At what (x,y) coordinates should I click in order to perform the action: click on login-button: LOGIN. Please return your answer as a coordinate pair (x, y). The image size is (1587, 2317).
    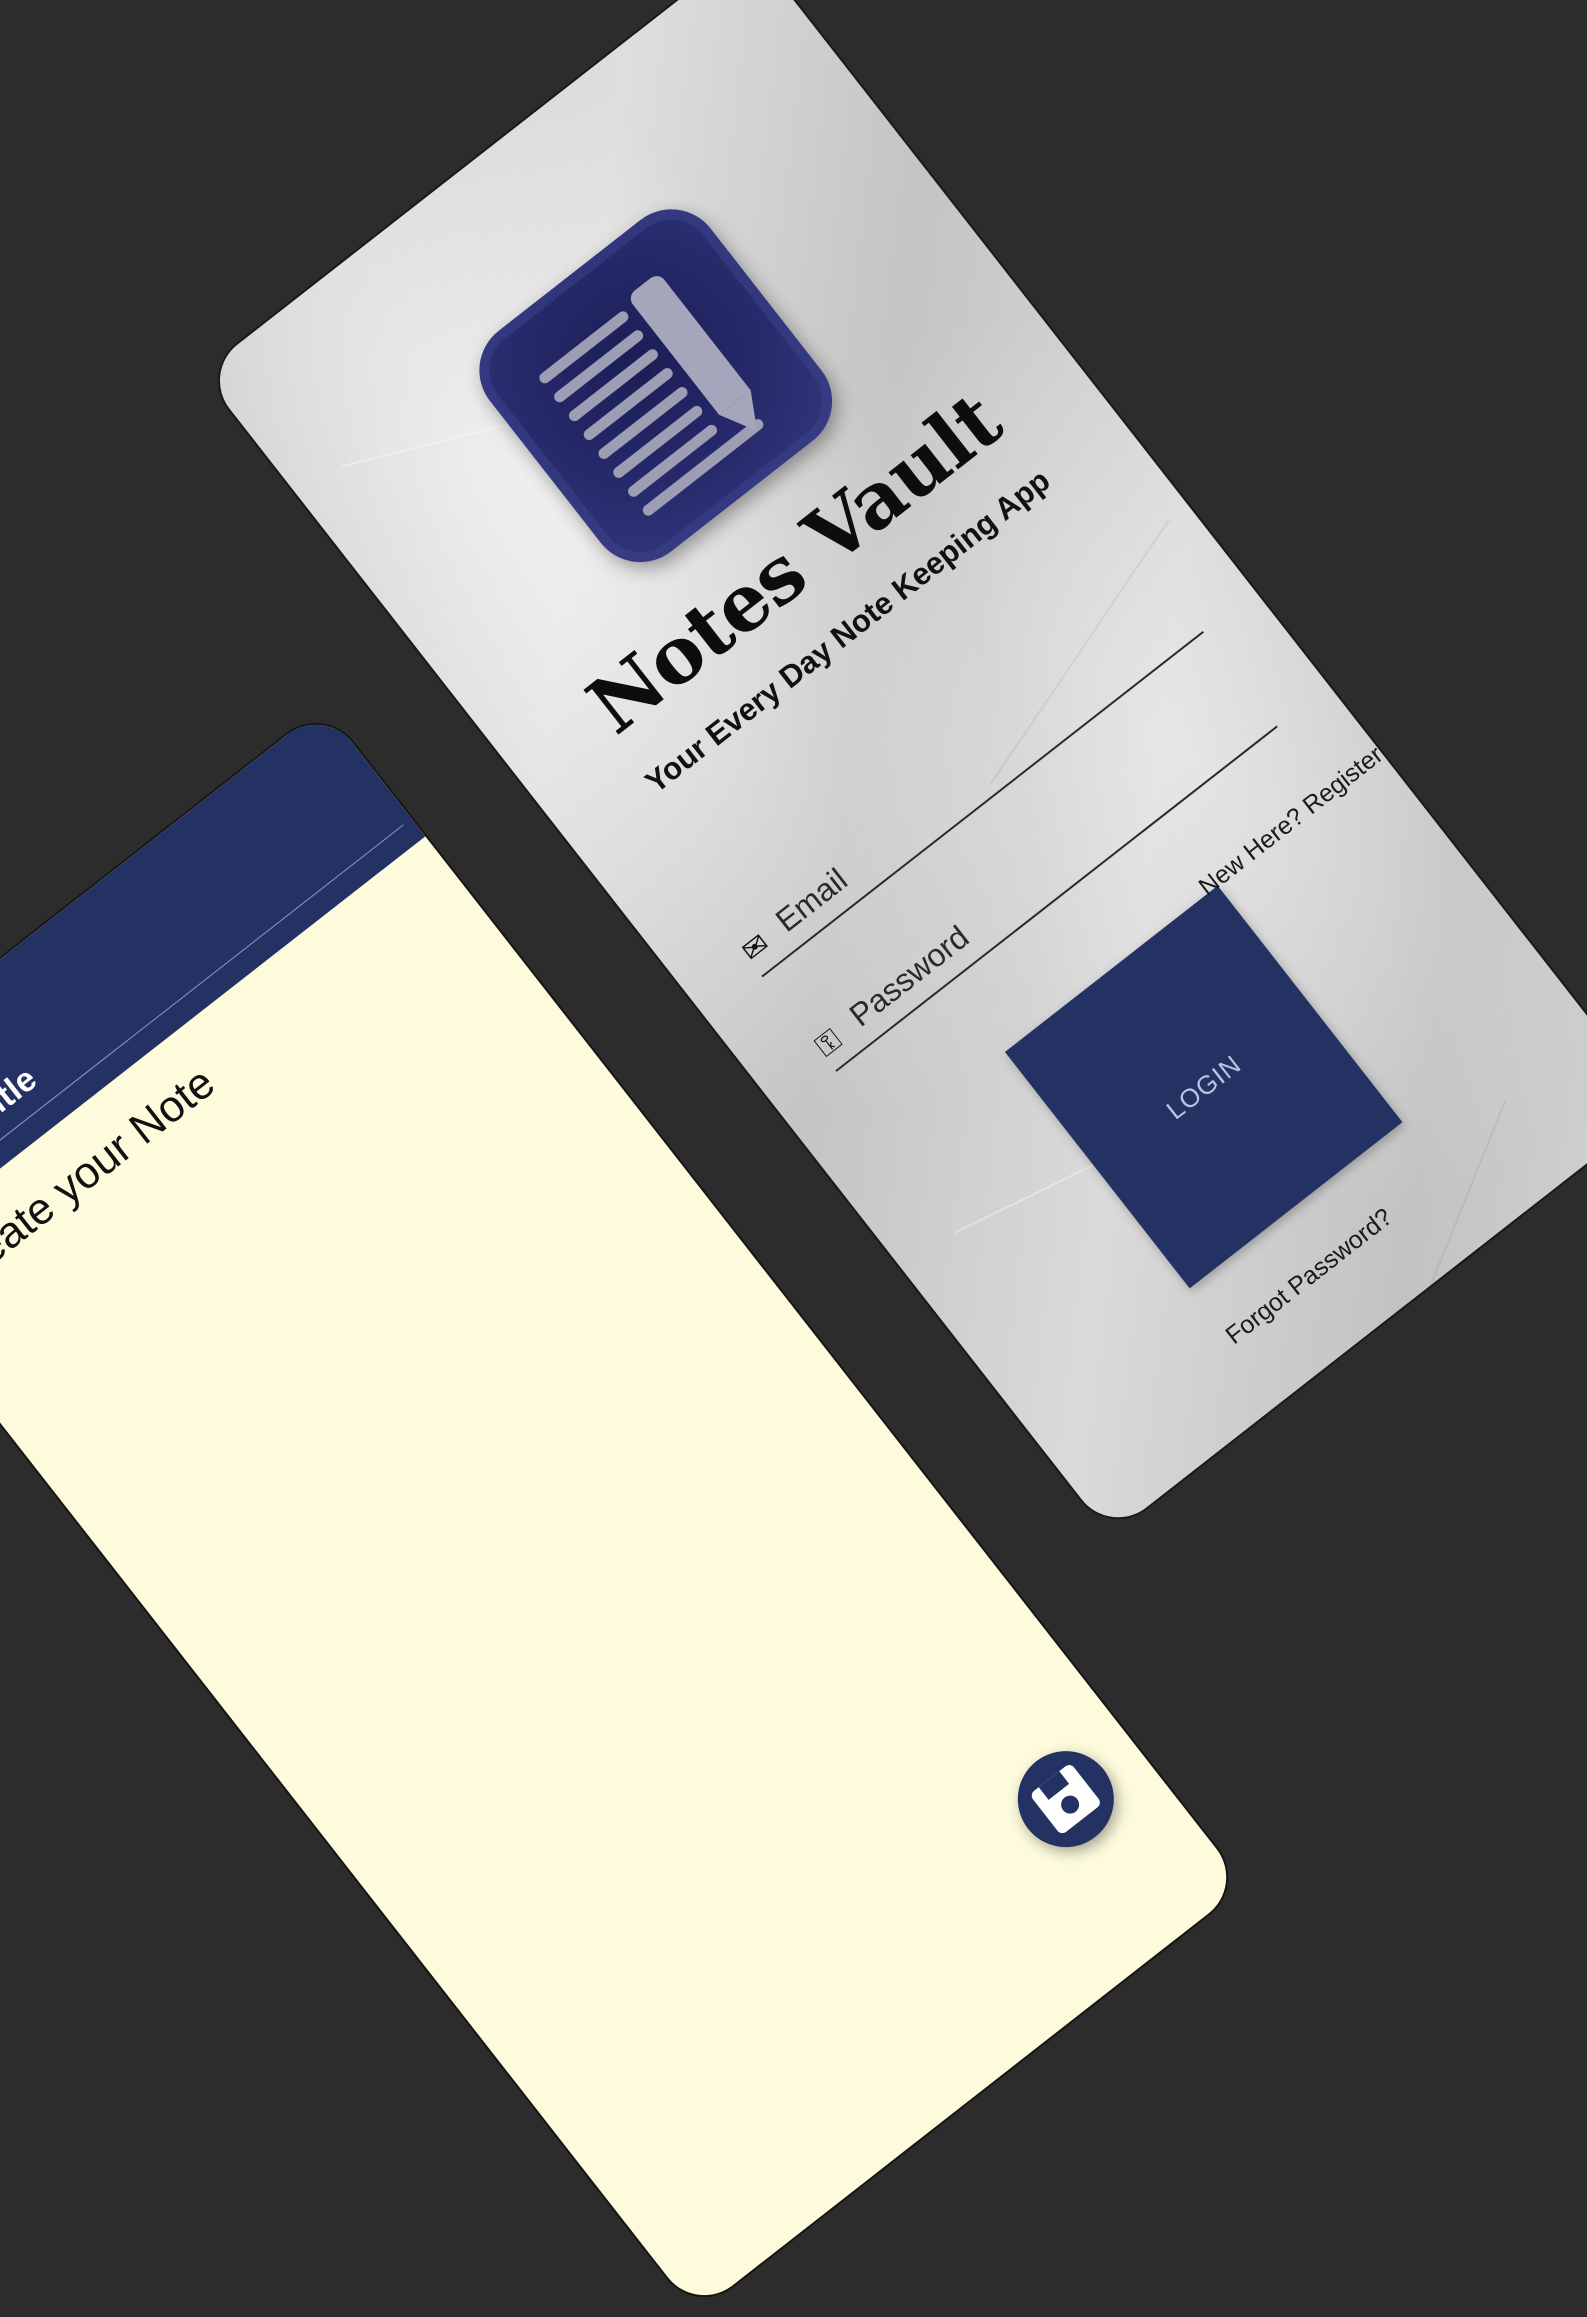
    Looking at the image, I should click on (1203, 1087).